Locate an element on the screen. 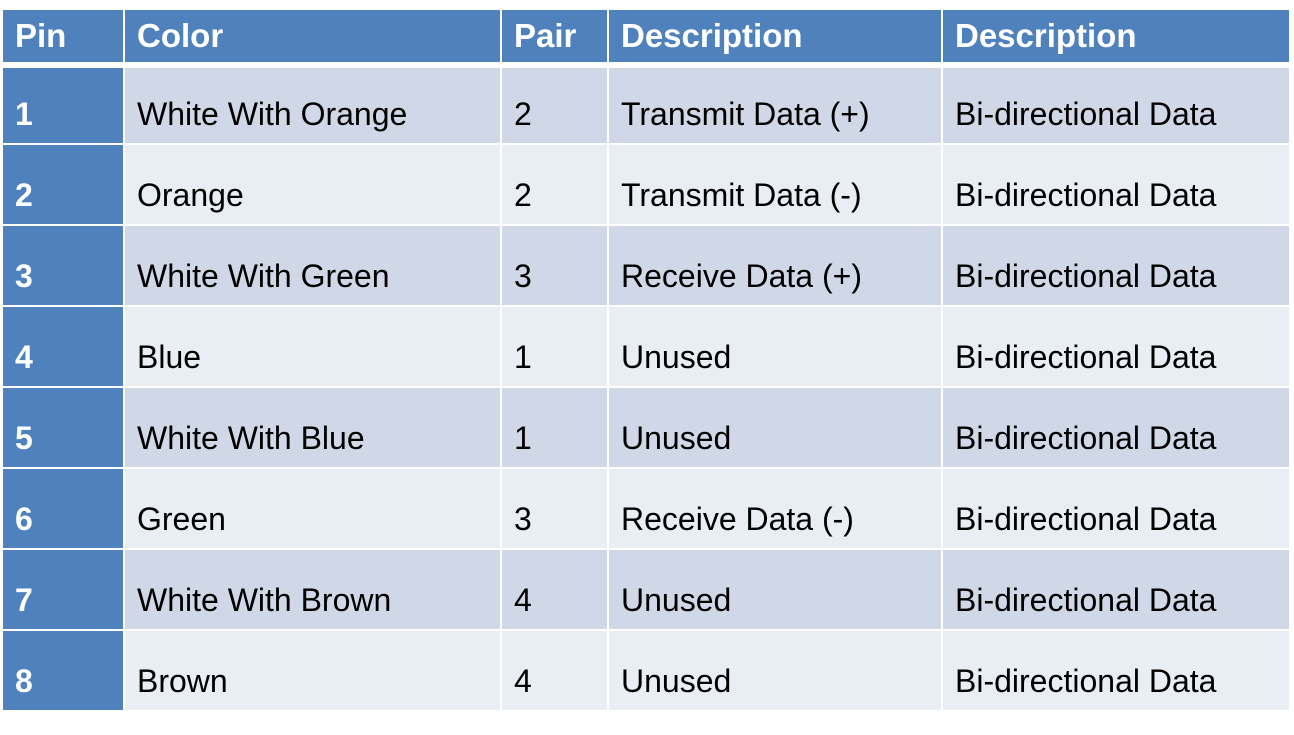  header-description-2: Description is located at coordinates (1116, 36).